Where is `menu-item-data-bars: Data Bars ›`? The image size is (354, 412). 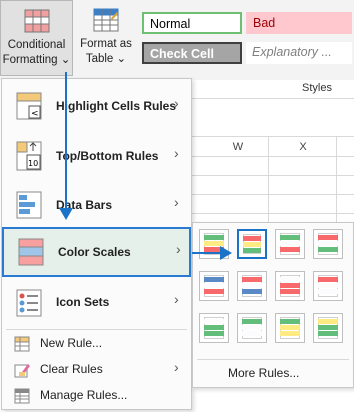 menu-item-data-bars: Data Bars › is located at coordinates (96, 205).